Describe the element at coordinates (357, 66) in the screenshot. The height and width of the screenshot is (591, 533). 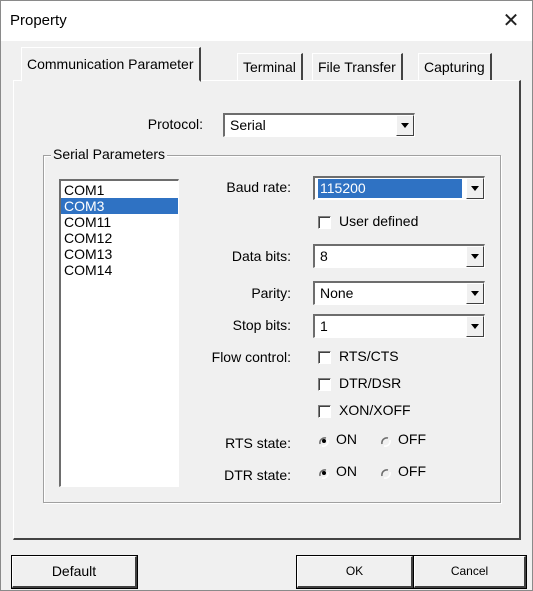
I see `tab-file-transfer: File Transfer` at that location.